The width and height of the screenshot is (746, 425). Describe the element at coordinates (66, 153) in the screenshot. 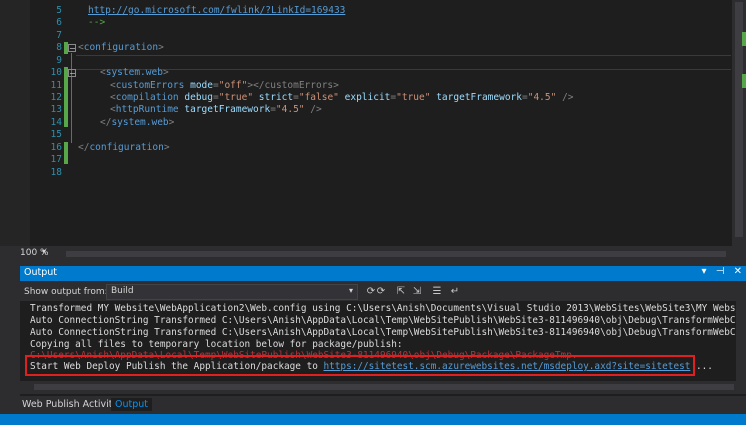

I see `change-marker` at that location.